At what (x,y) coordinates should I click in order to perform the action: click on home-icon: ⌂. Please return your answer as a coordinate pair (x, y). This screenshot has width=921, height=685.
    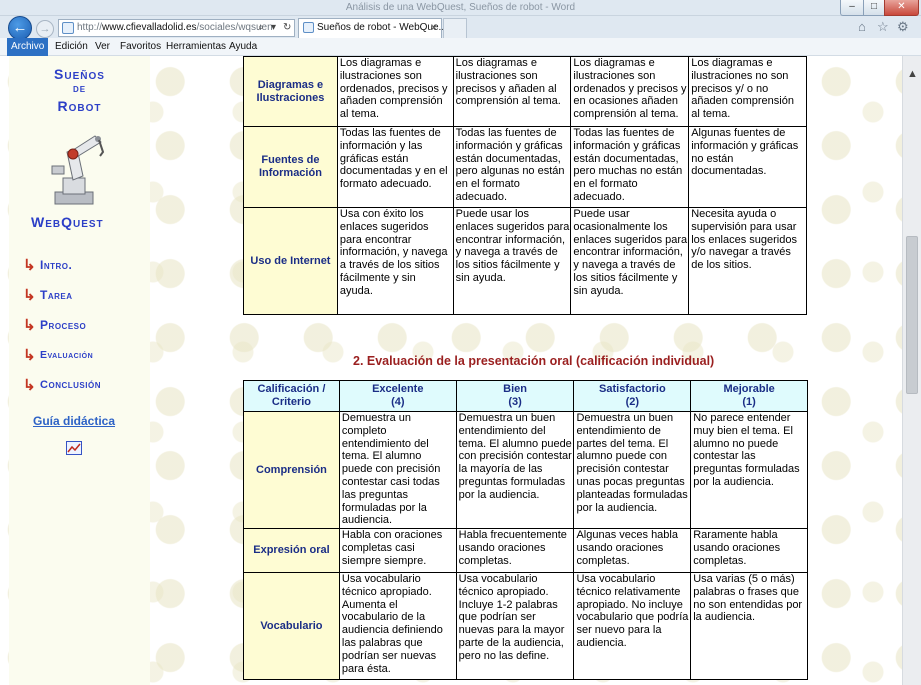
    Looking at the image, I should click on (862, 26).